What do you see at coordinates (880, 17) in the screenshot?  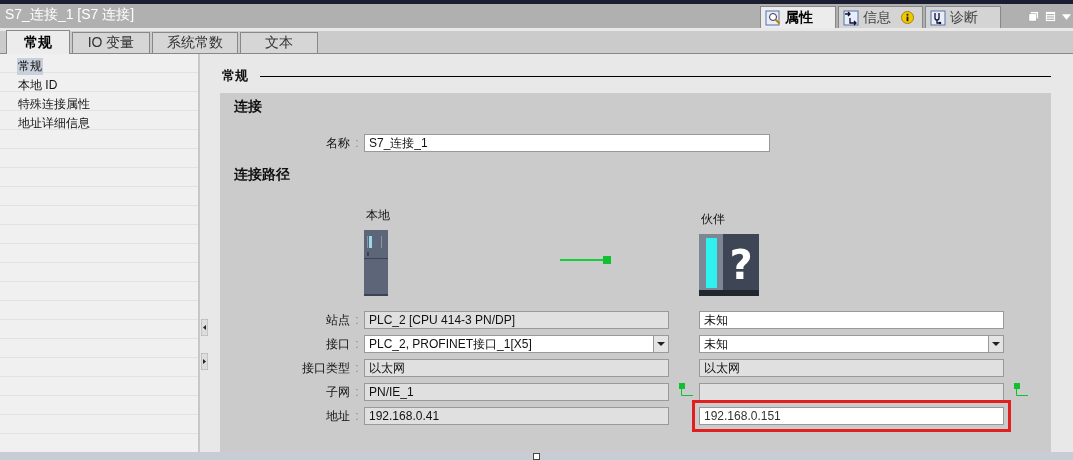 I see `inspector-tab: 信息` at bounding box center [880, 17].